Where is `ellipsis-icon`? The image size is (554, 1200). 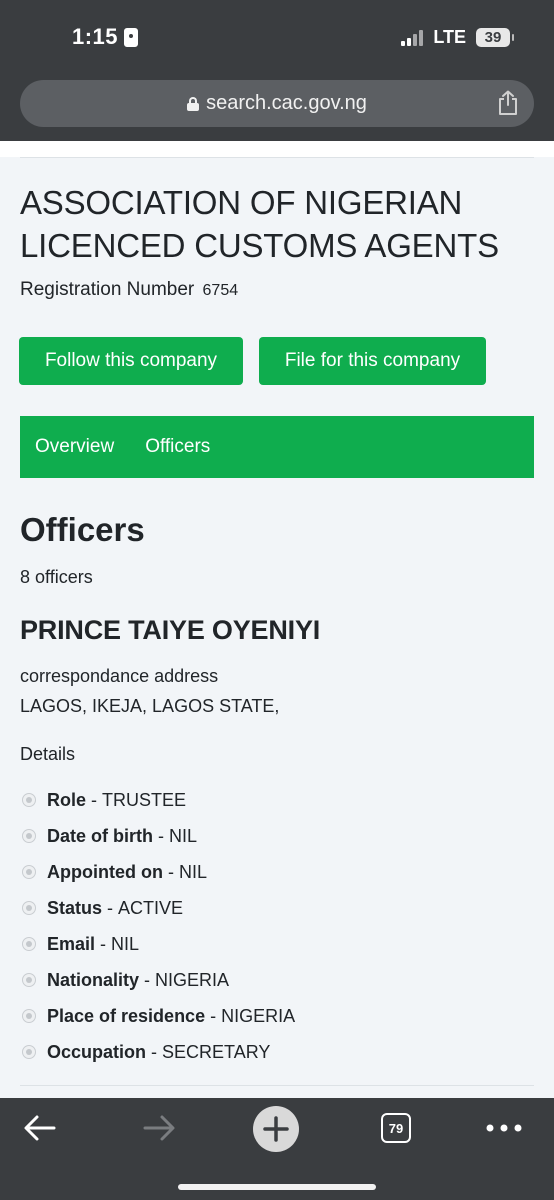 ellipsis-icon is located at coordinates (504, 1128).